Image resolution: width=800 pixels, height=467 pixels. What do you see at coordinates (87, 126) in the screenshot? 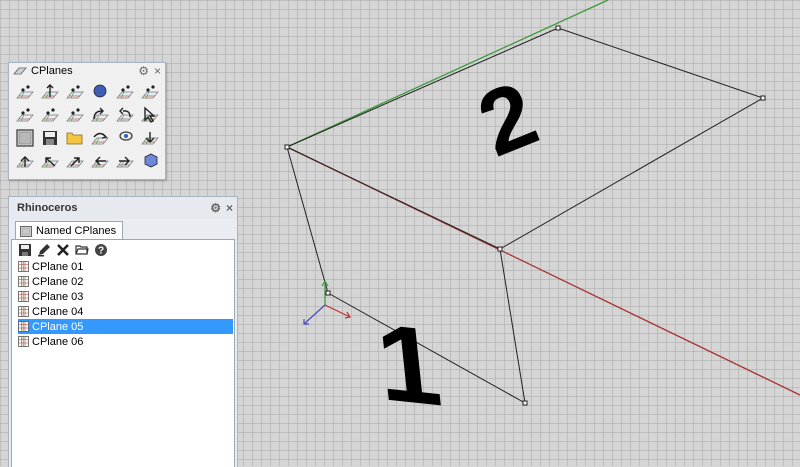
I see `cplanes-tool-grid` at bounding box center [87, 126].